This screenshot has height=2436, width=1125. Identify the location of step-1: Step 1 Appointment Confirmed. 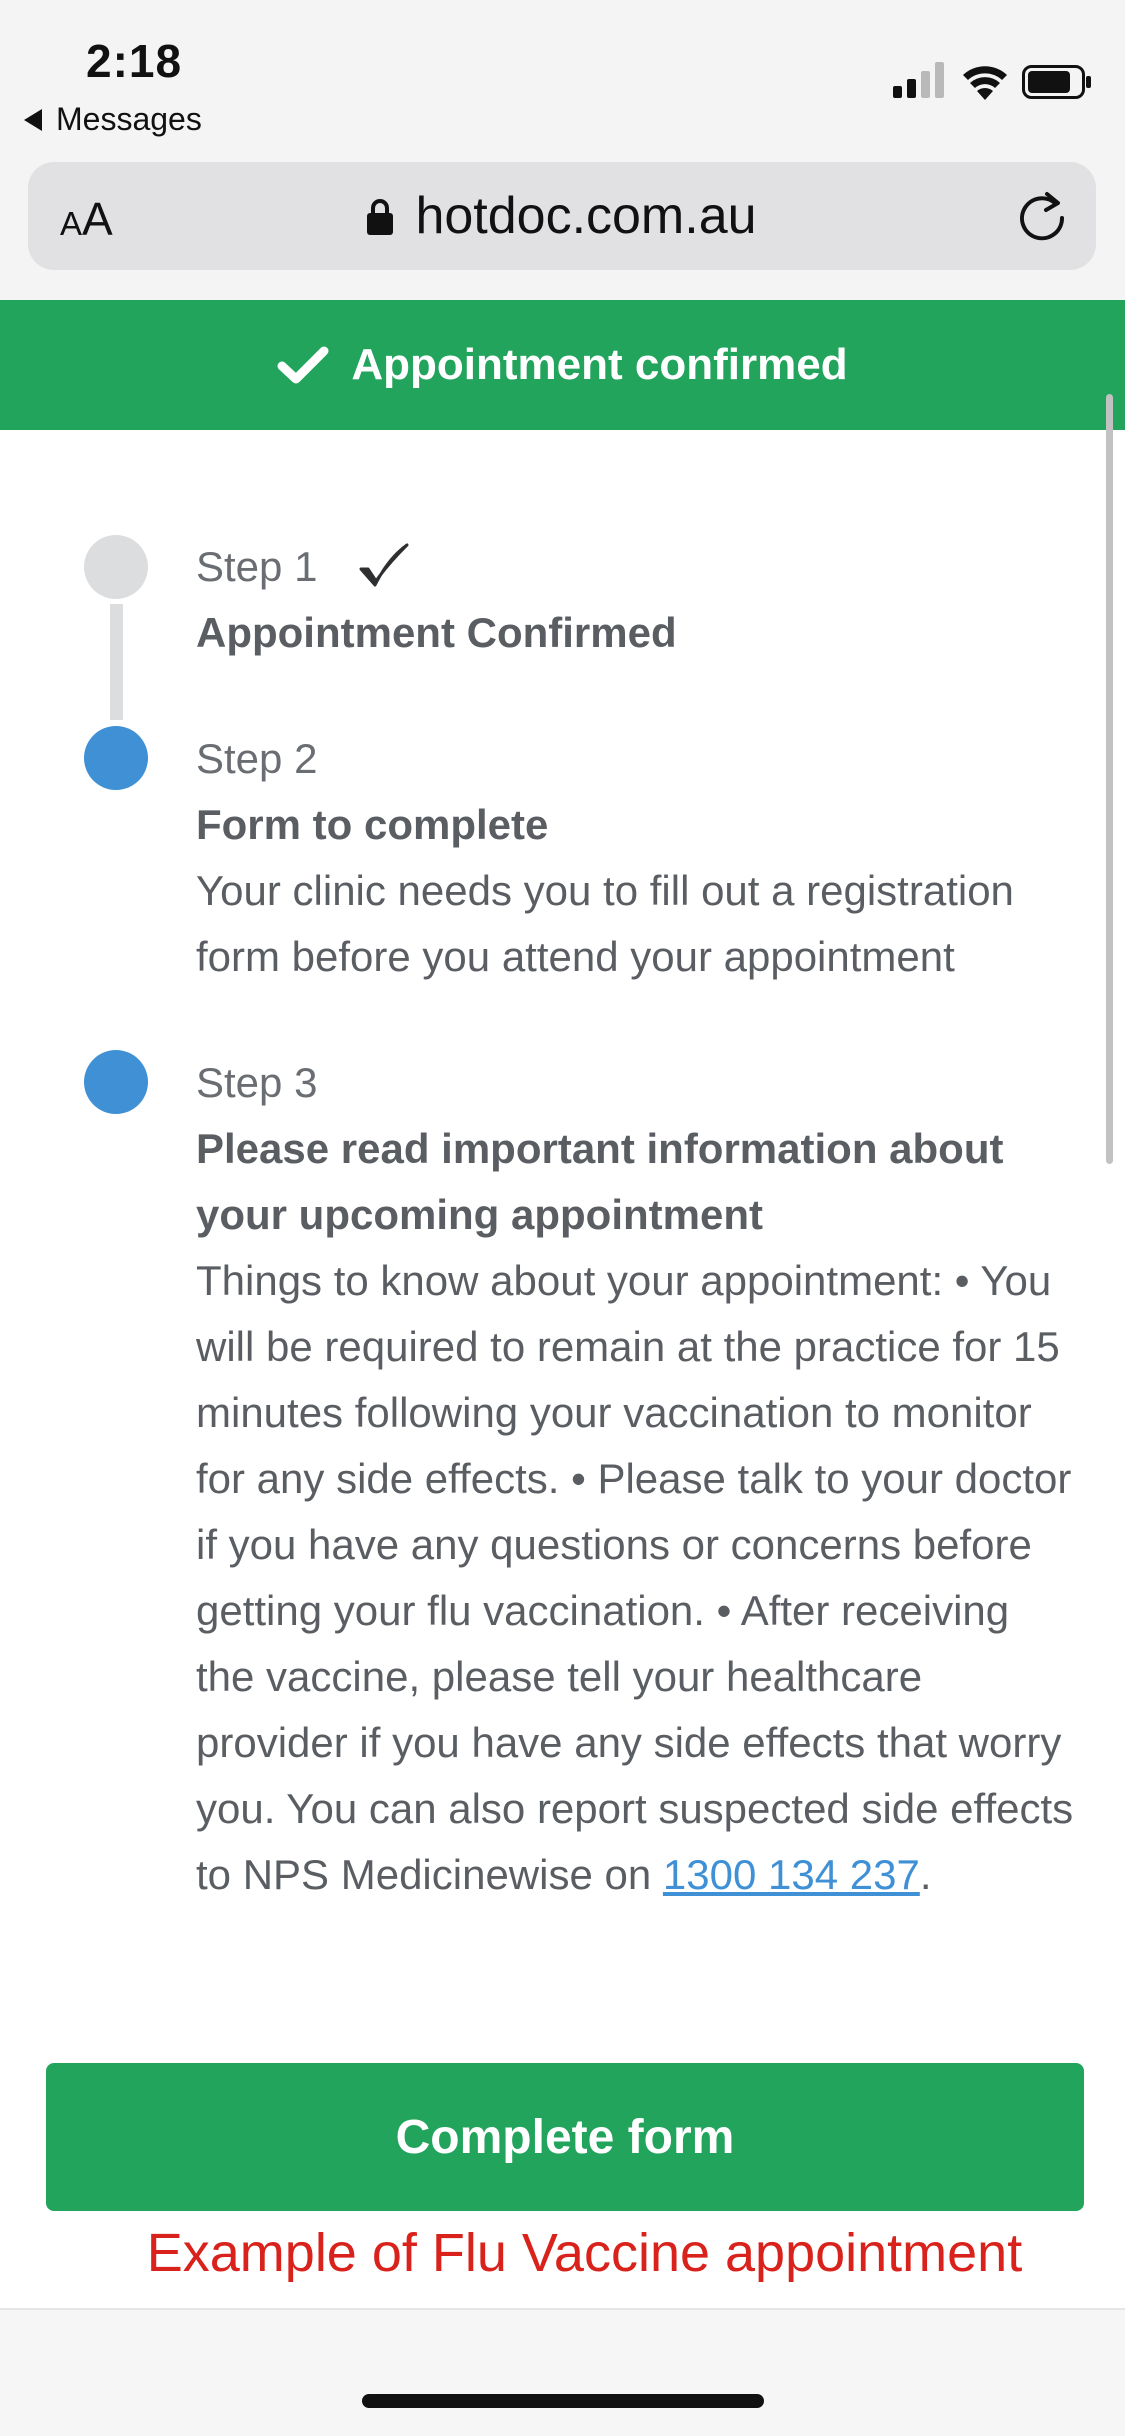
(636, 600).